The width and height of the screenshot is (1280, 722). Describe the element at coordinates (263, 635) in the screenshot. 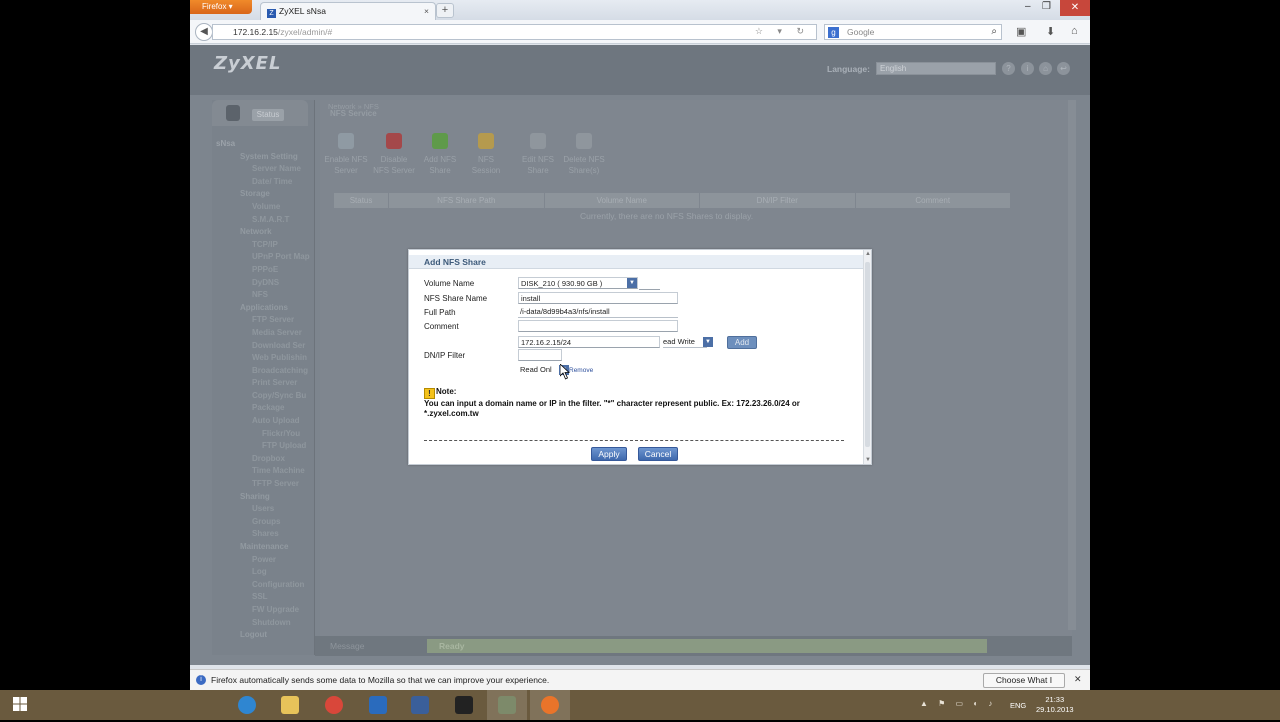

I see `sidebar-item: Logout` at that location.